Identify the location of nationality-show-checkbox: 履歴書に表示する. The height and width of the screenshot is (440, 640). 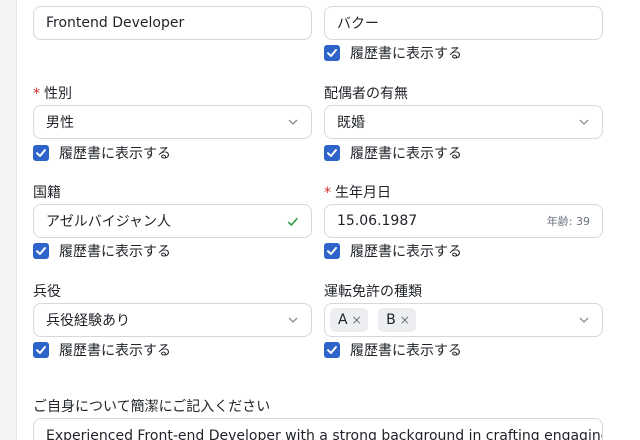
(102, 251).